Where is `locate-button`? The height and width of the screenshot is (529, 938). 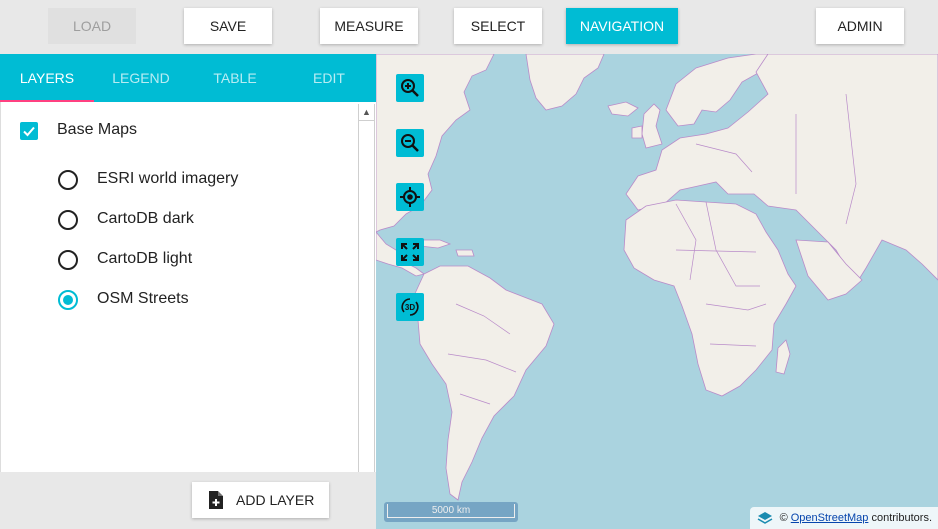
locate-button is located at coordinates (410, 197).